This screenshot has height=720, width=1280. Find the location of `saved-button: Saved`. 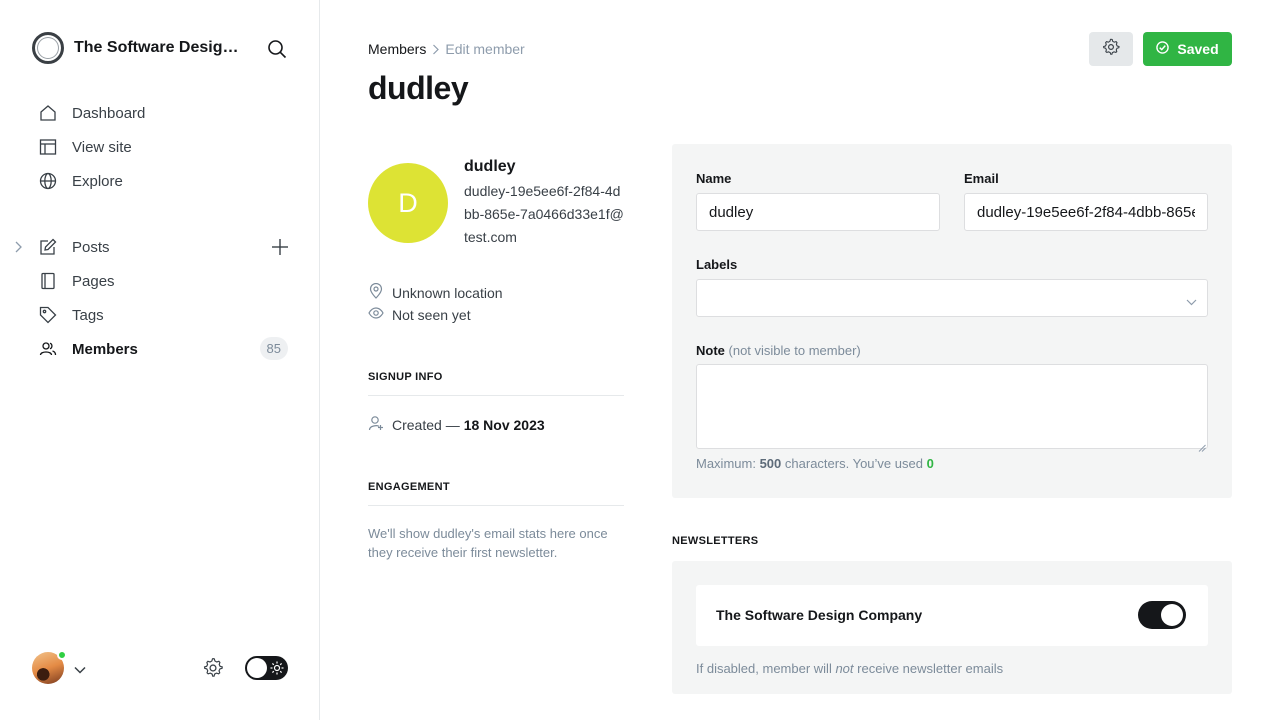

saved-button: Saved is located at coordinates (1187, 49).